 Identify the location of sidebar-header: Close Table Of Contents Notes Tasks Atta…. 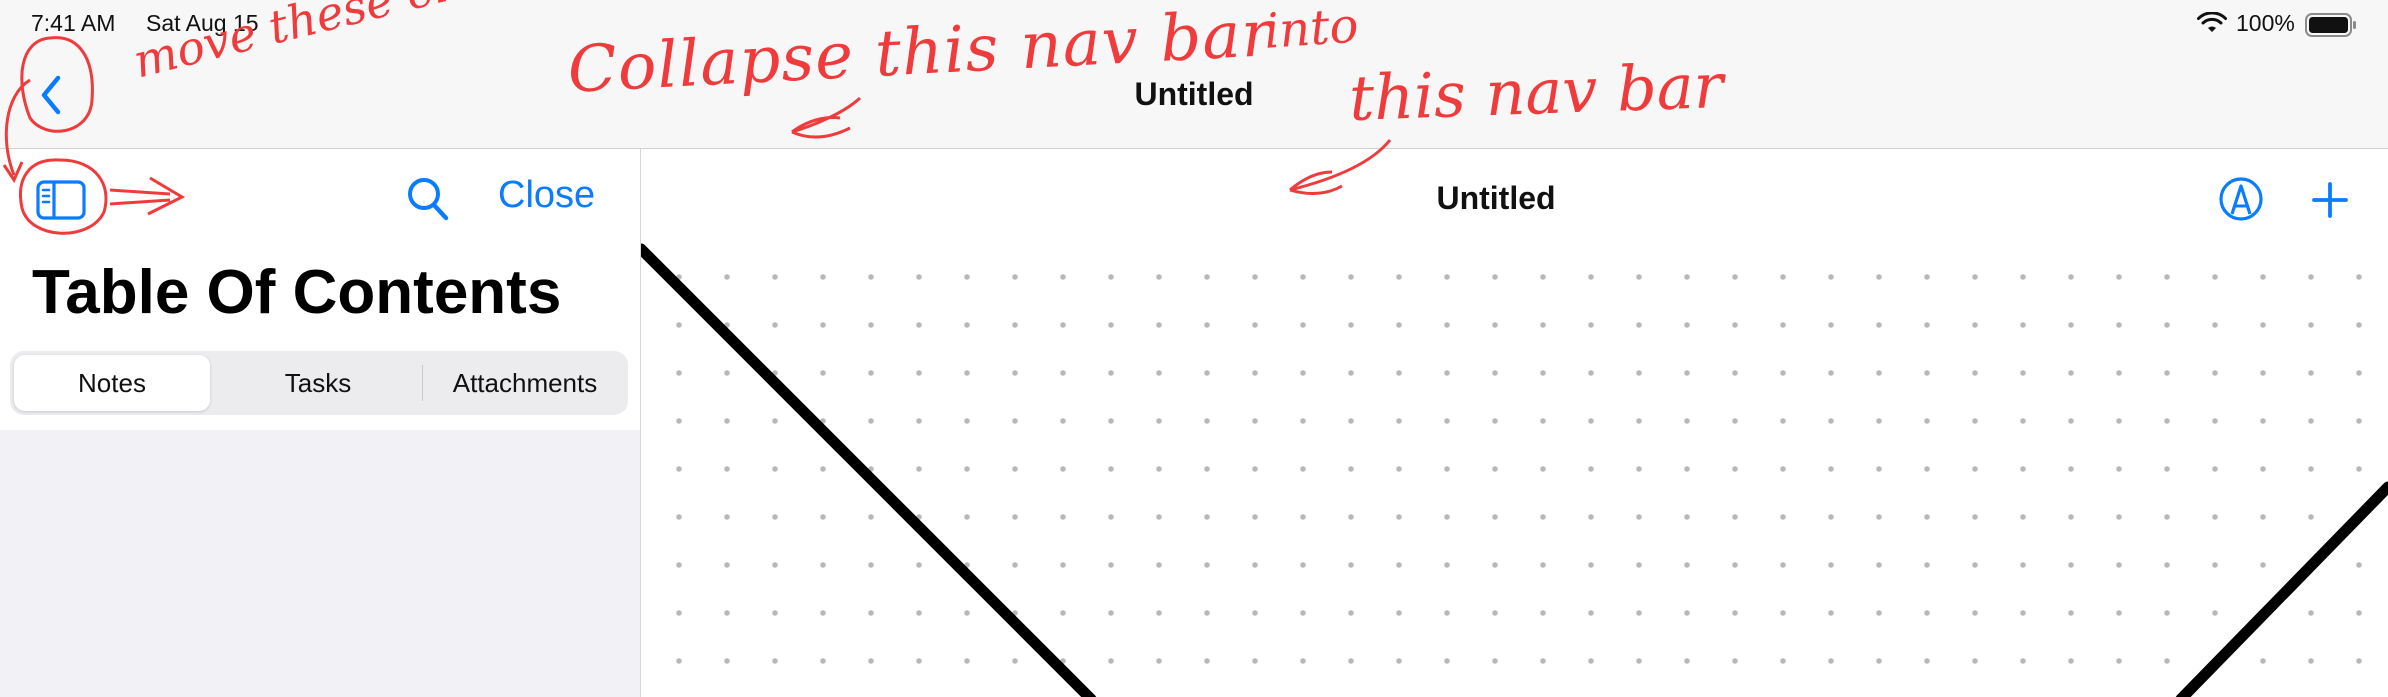
(320, 289).